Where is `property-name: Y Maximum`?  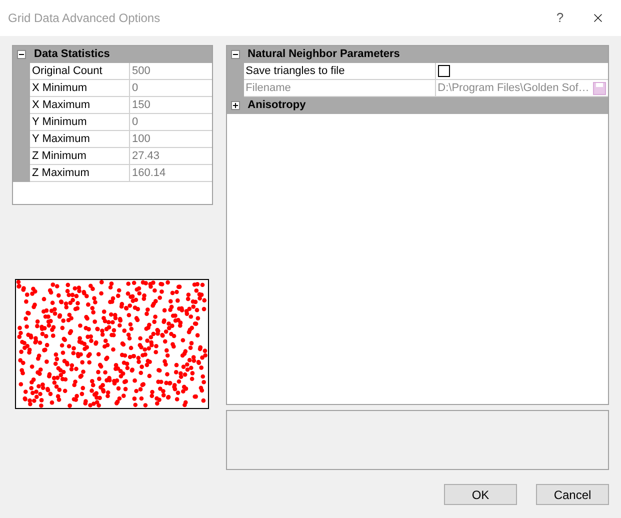
property-name: Y Maximum is located at coordinates (80, 139).